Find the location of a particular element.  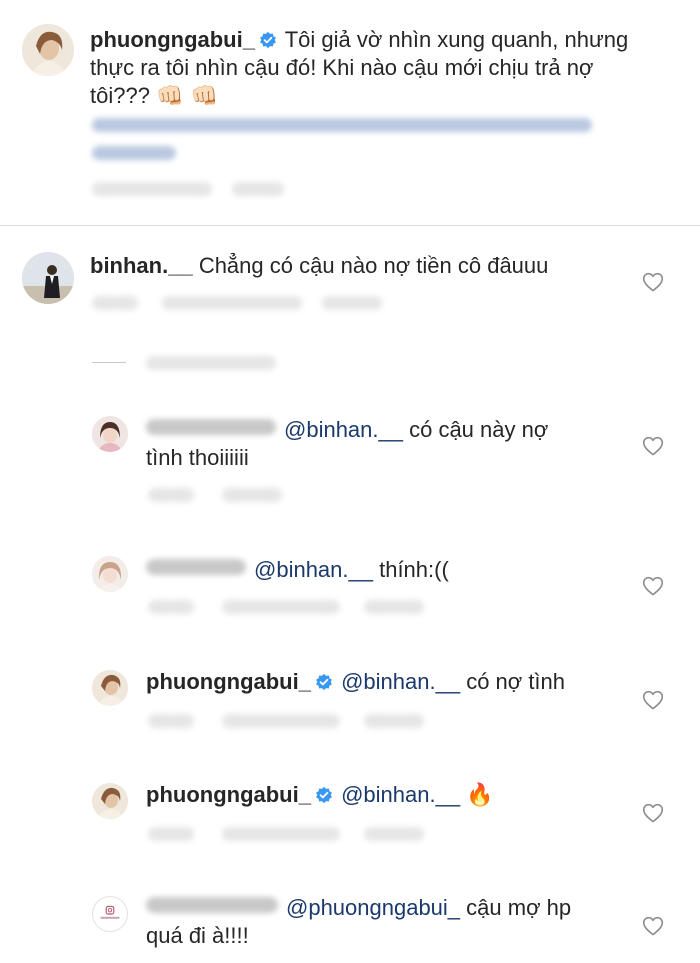

reply-body-1b: tình thoiiiiii is located at coordinates (197, 457).